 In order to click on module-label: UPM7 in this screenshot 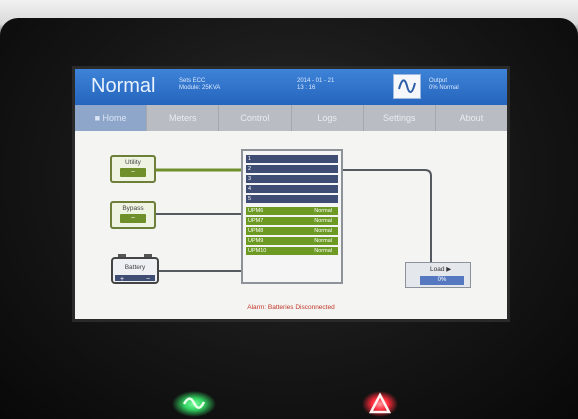, I will do `click(256, 221)`.